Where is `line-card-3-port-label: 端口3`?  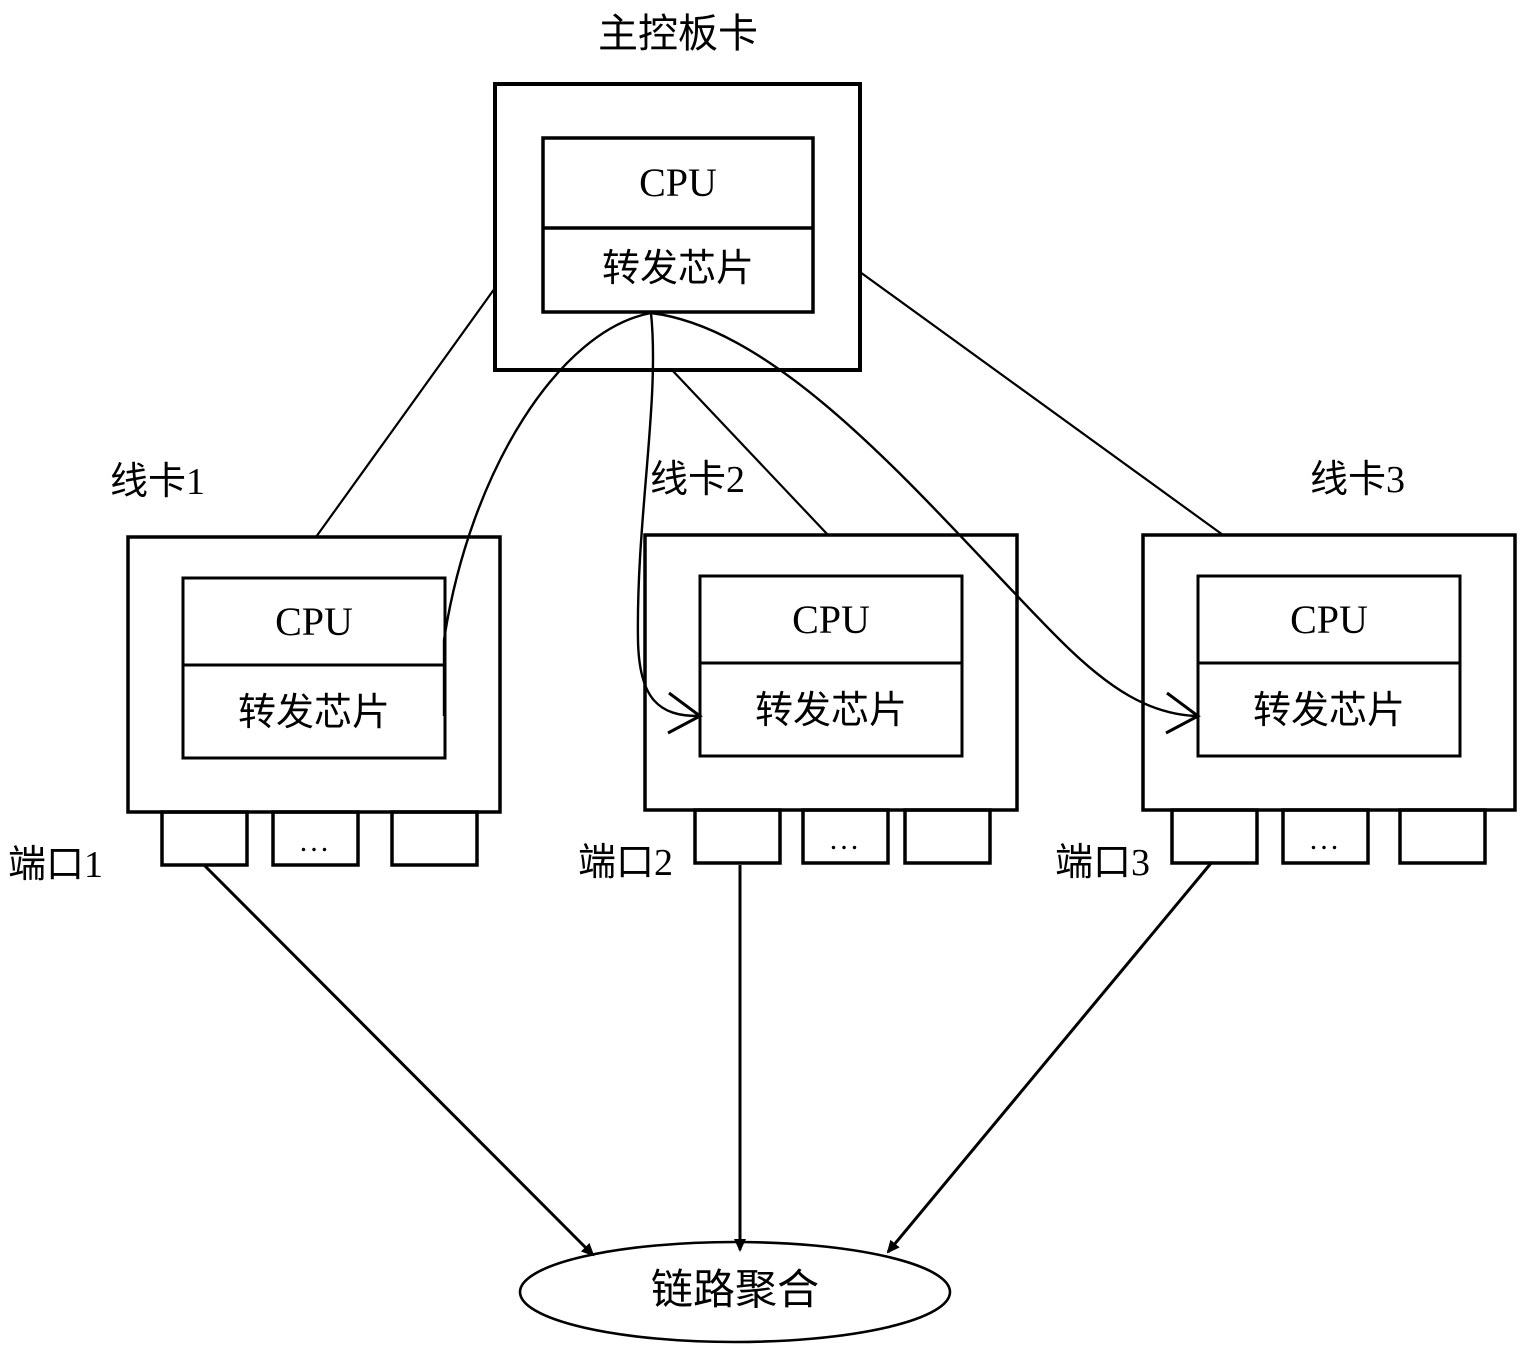 line-card-3-port-label: 端口3 is located at coordinates (1103, 863).